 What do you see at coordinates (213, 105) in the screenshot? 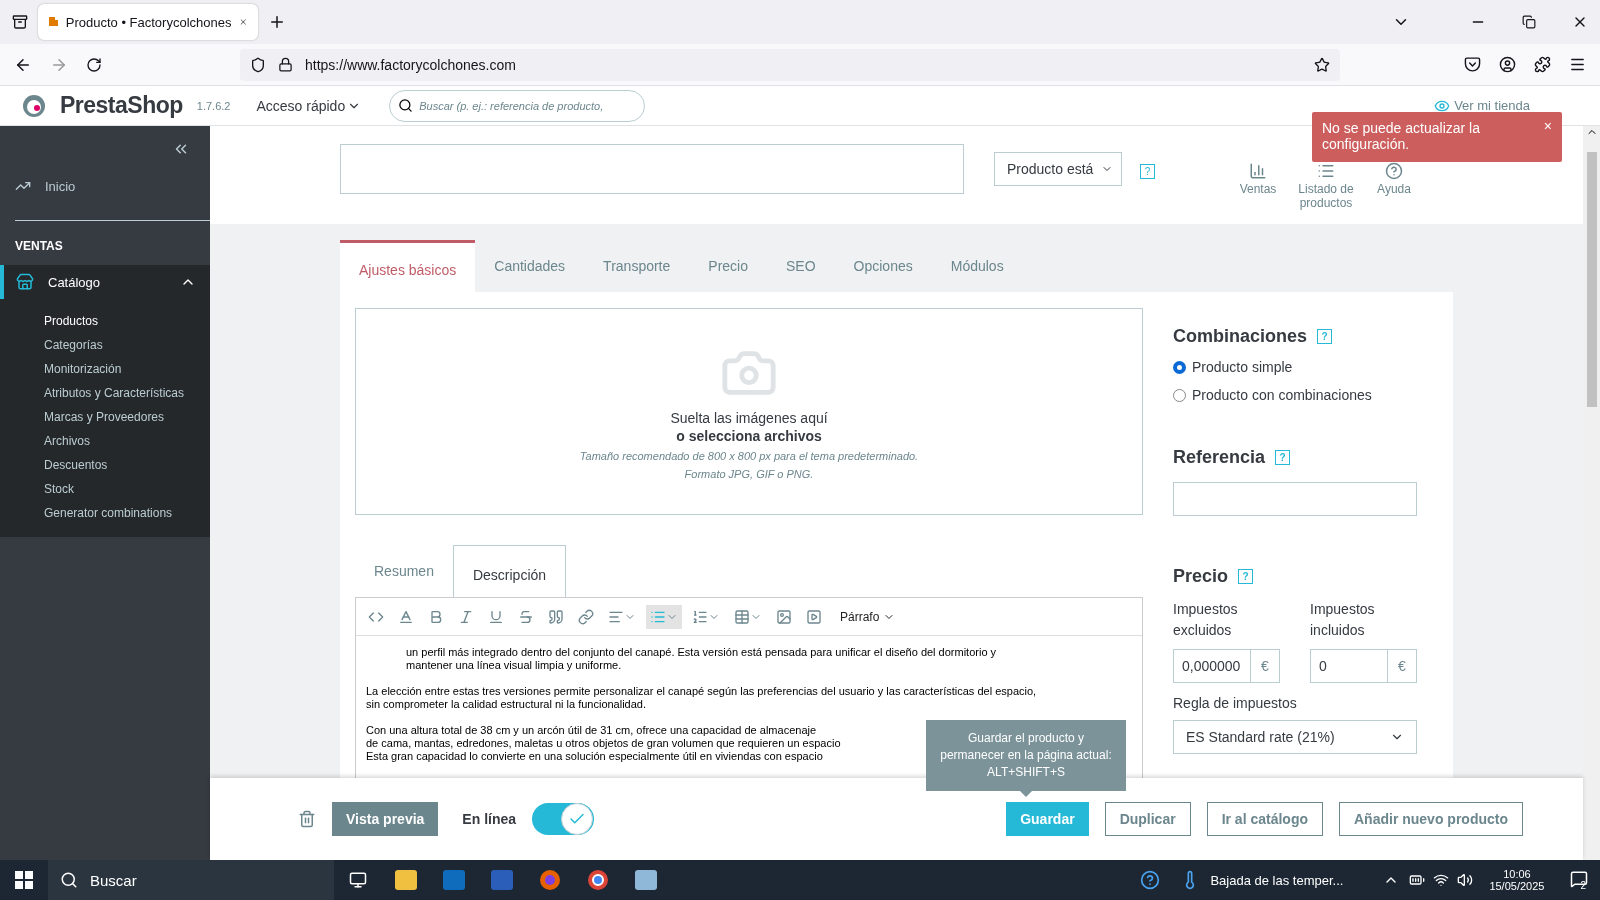
I see `version-label: 1.7.6.2` at bounding box center [213, 105].